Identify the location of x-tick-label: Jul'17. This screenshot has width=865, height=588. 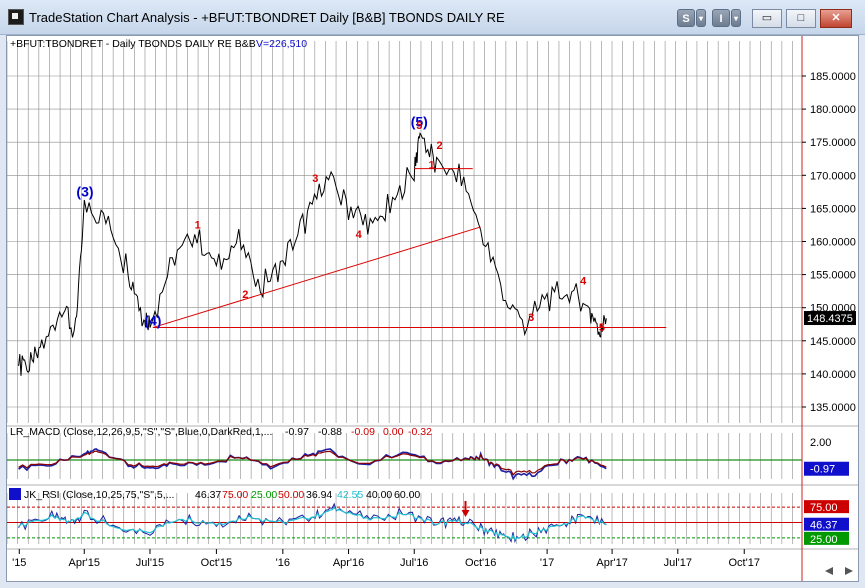
(678, 563).